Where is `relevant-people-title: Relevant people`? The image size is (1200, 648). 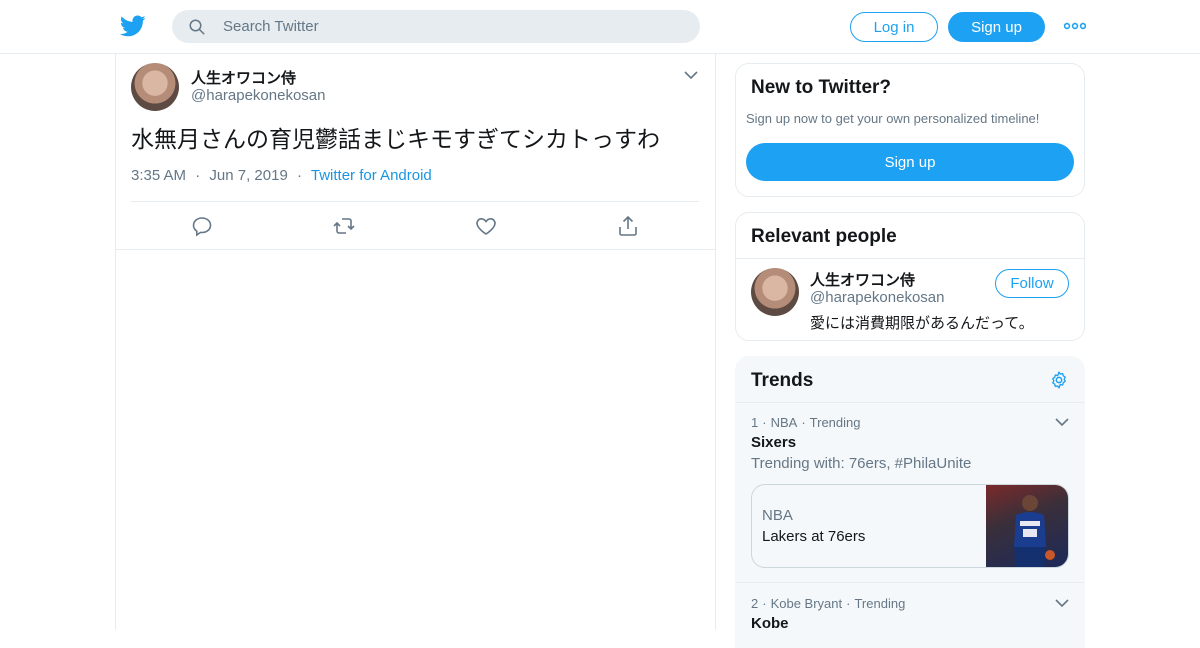
relevant-people-title: Relevant people is located at coordinates (824, 236).